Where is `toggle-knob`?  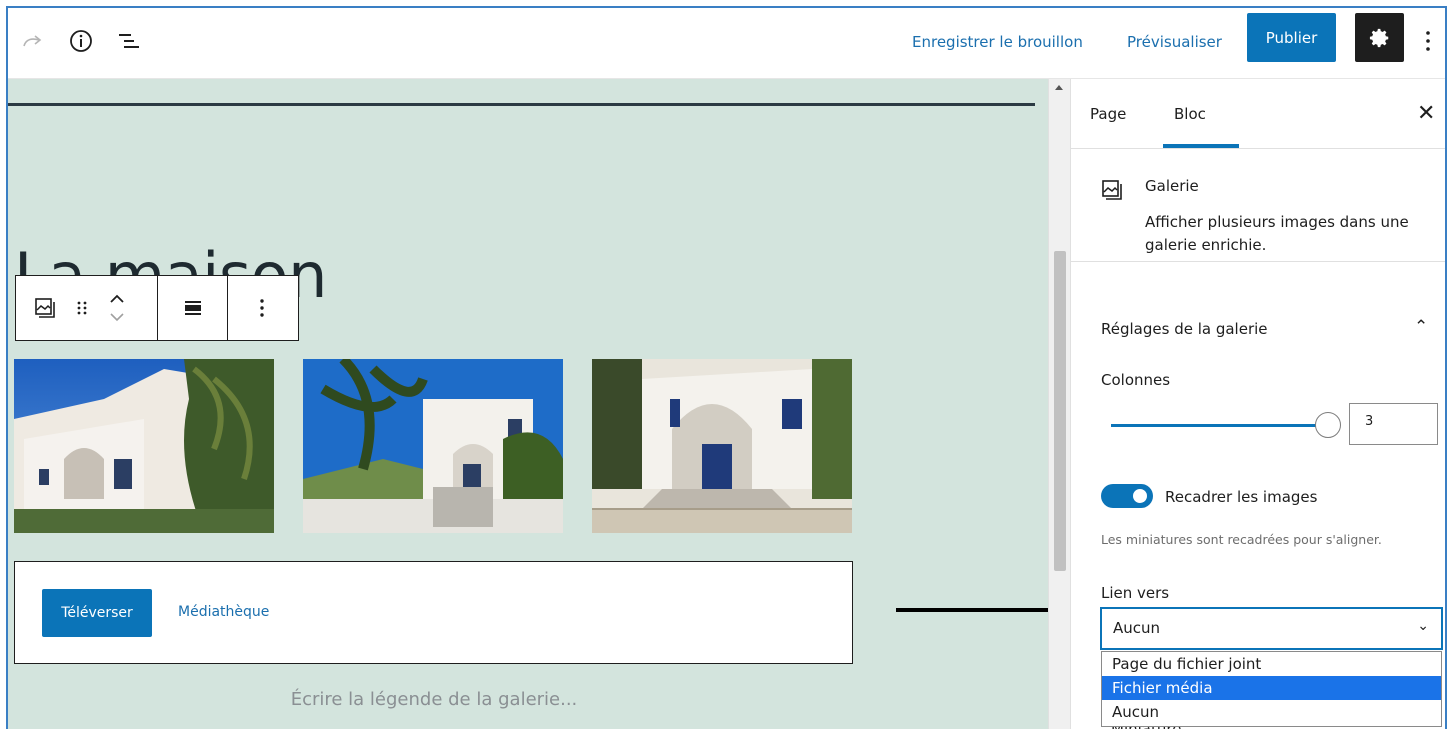 toggle-knob is located at coordinates (1140, 496).